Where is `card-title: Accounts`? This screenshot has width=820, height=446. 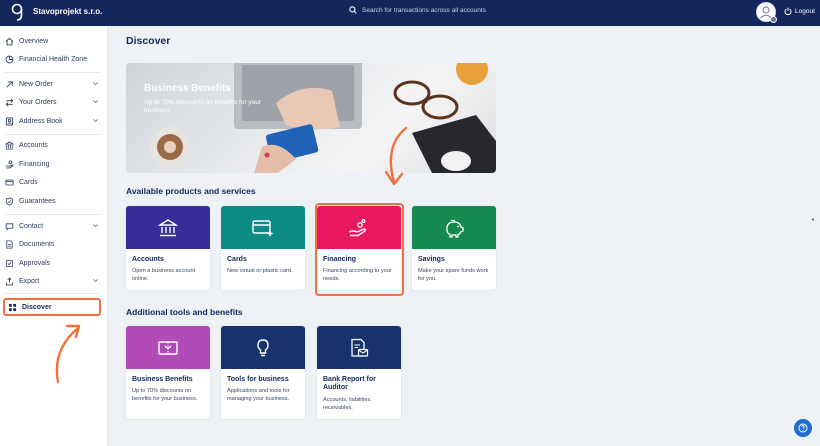 card-title: Accounts is located at coordinates (148, 259).